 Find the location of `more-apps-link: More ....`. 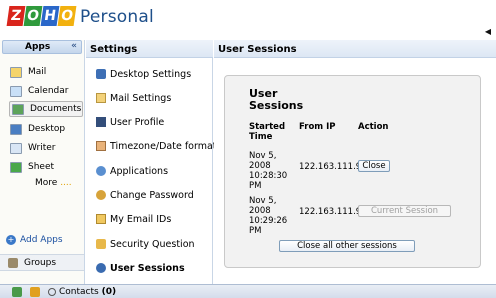

more-apps-link: More .... is located at coordinates (53, 183).